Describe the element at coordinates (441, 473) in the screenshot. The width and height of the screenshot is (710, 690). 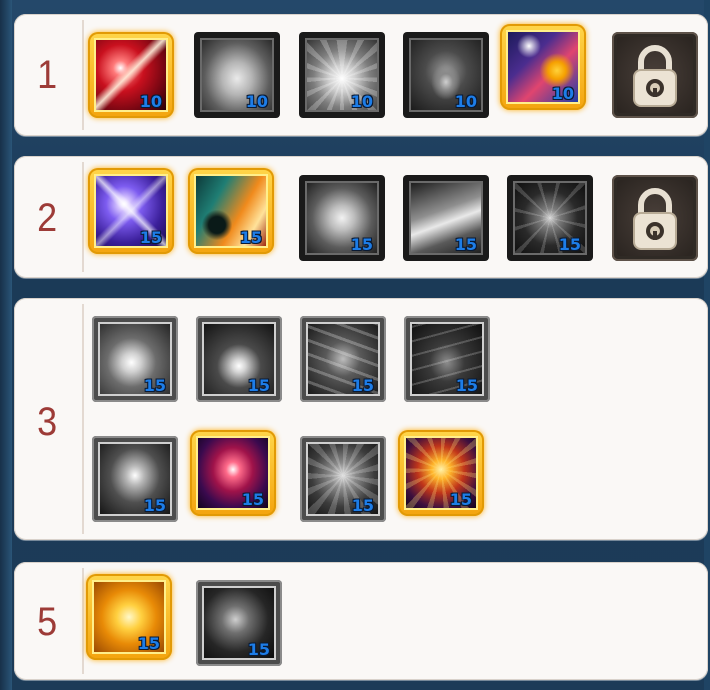
I see `ember-bloom-skill-icon: 15` at that location.